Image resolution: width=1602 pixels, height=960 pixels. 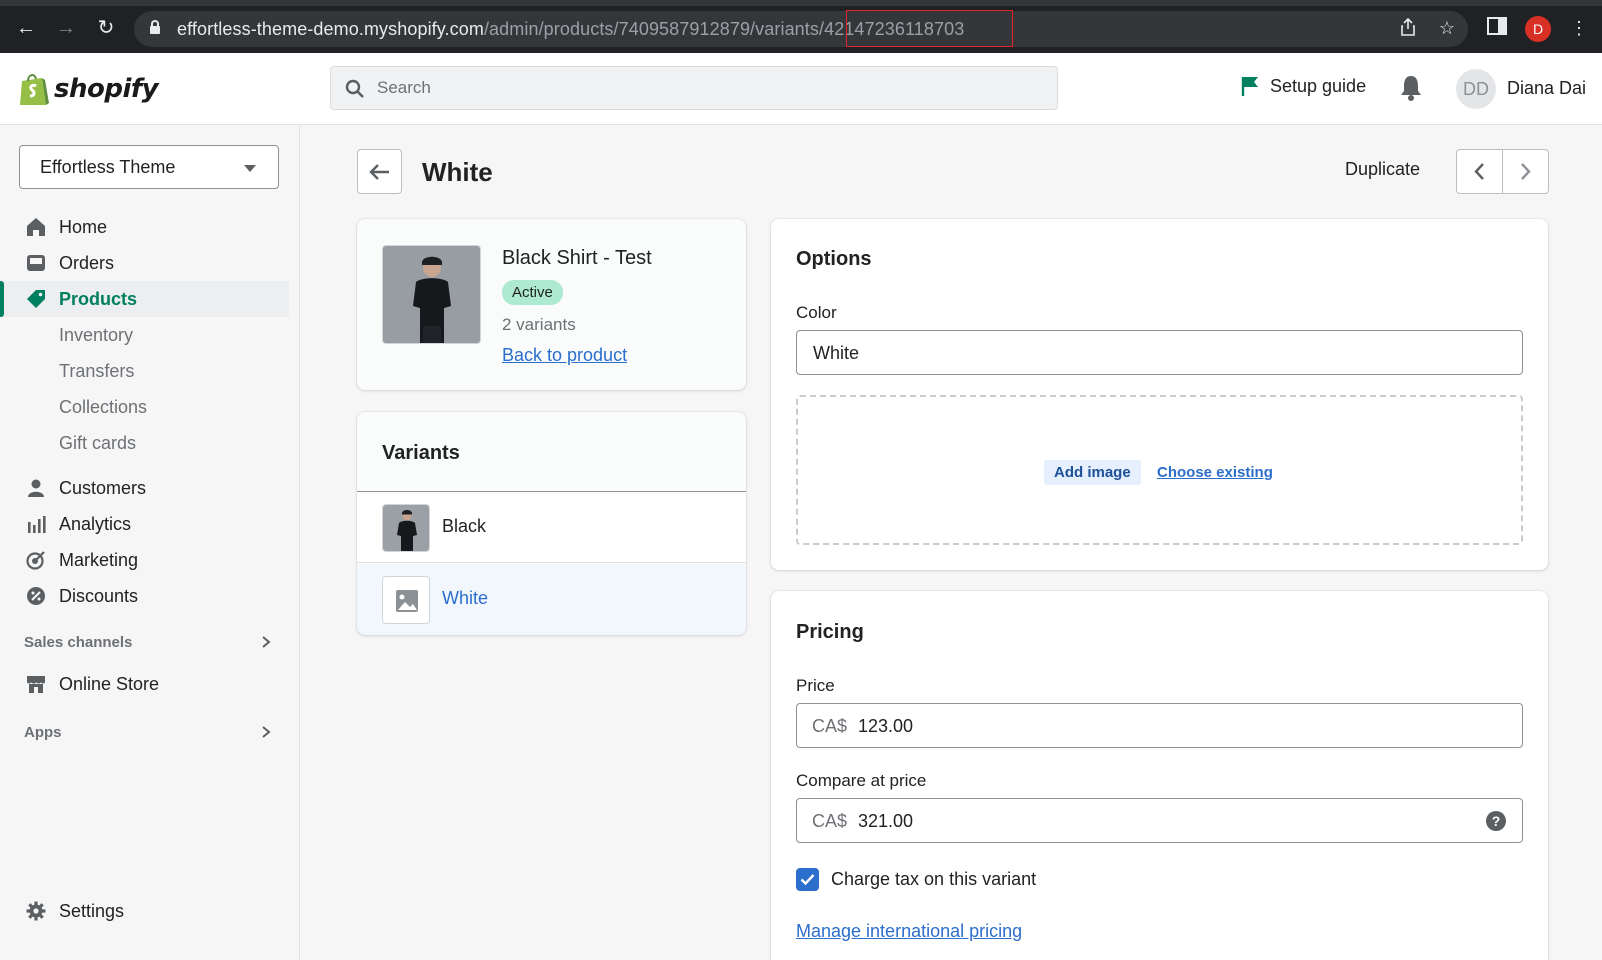 What do you see at coordinates (406, 600) in the screenshot?
I see `image-placeholder-icon` at bounding box center [406, 600].